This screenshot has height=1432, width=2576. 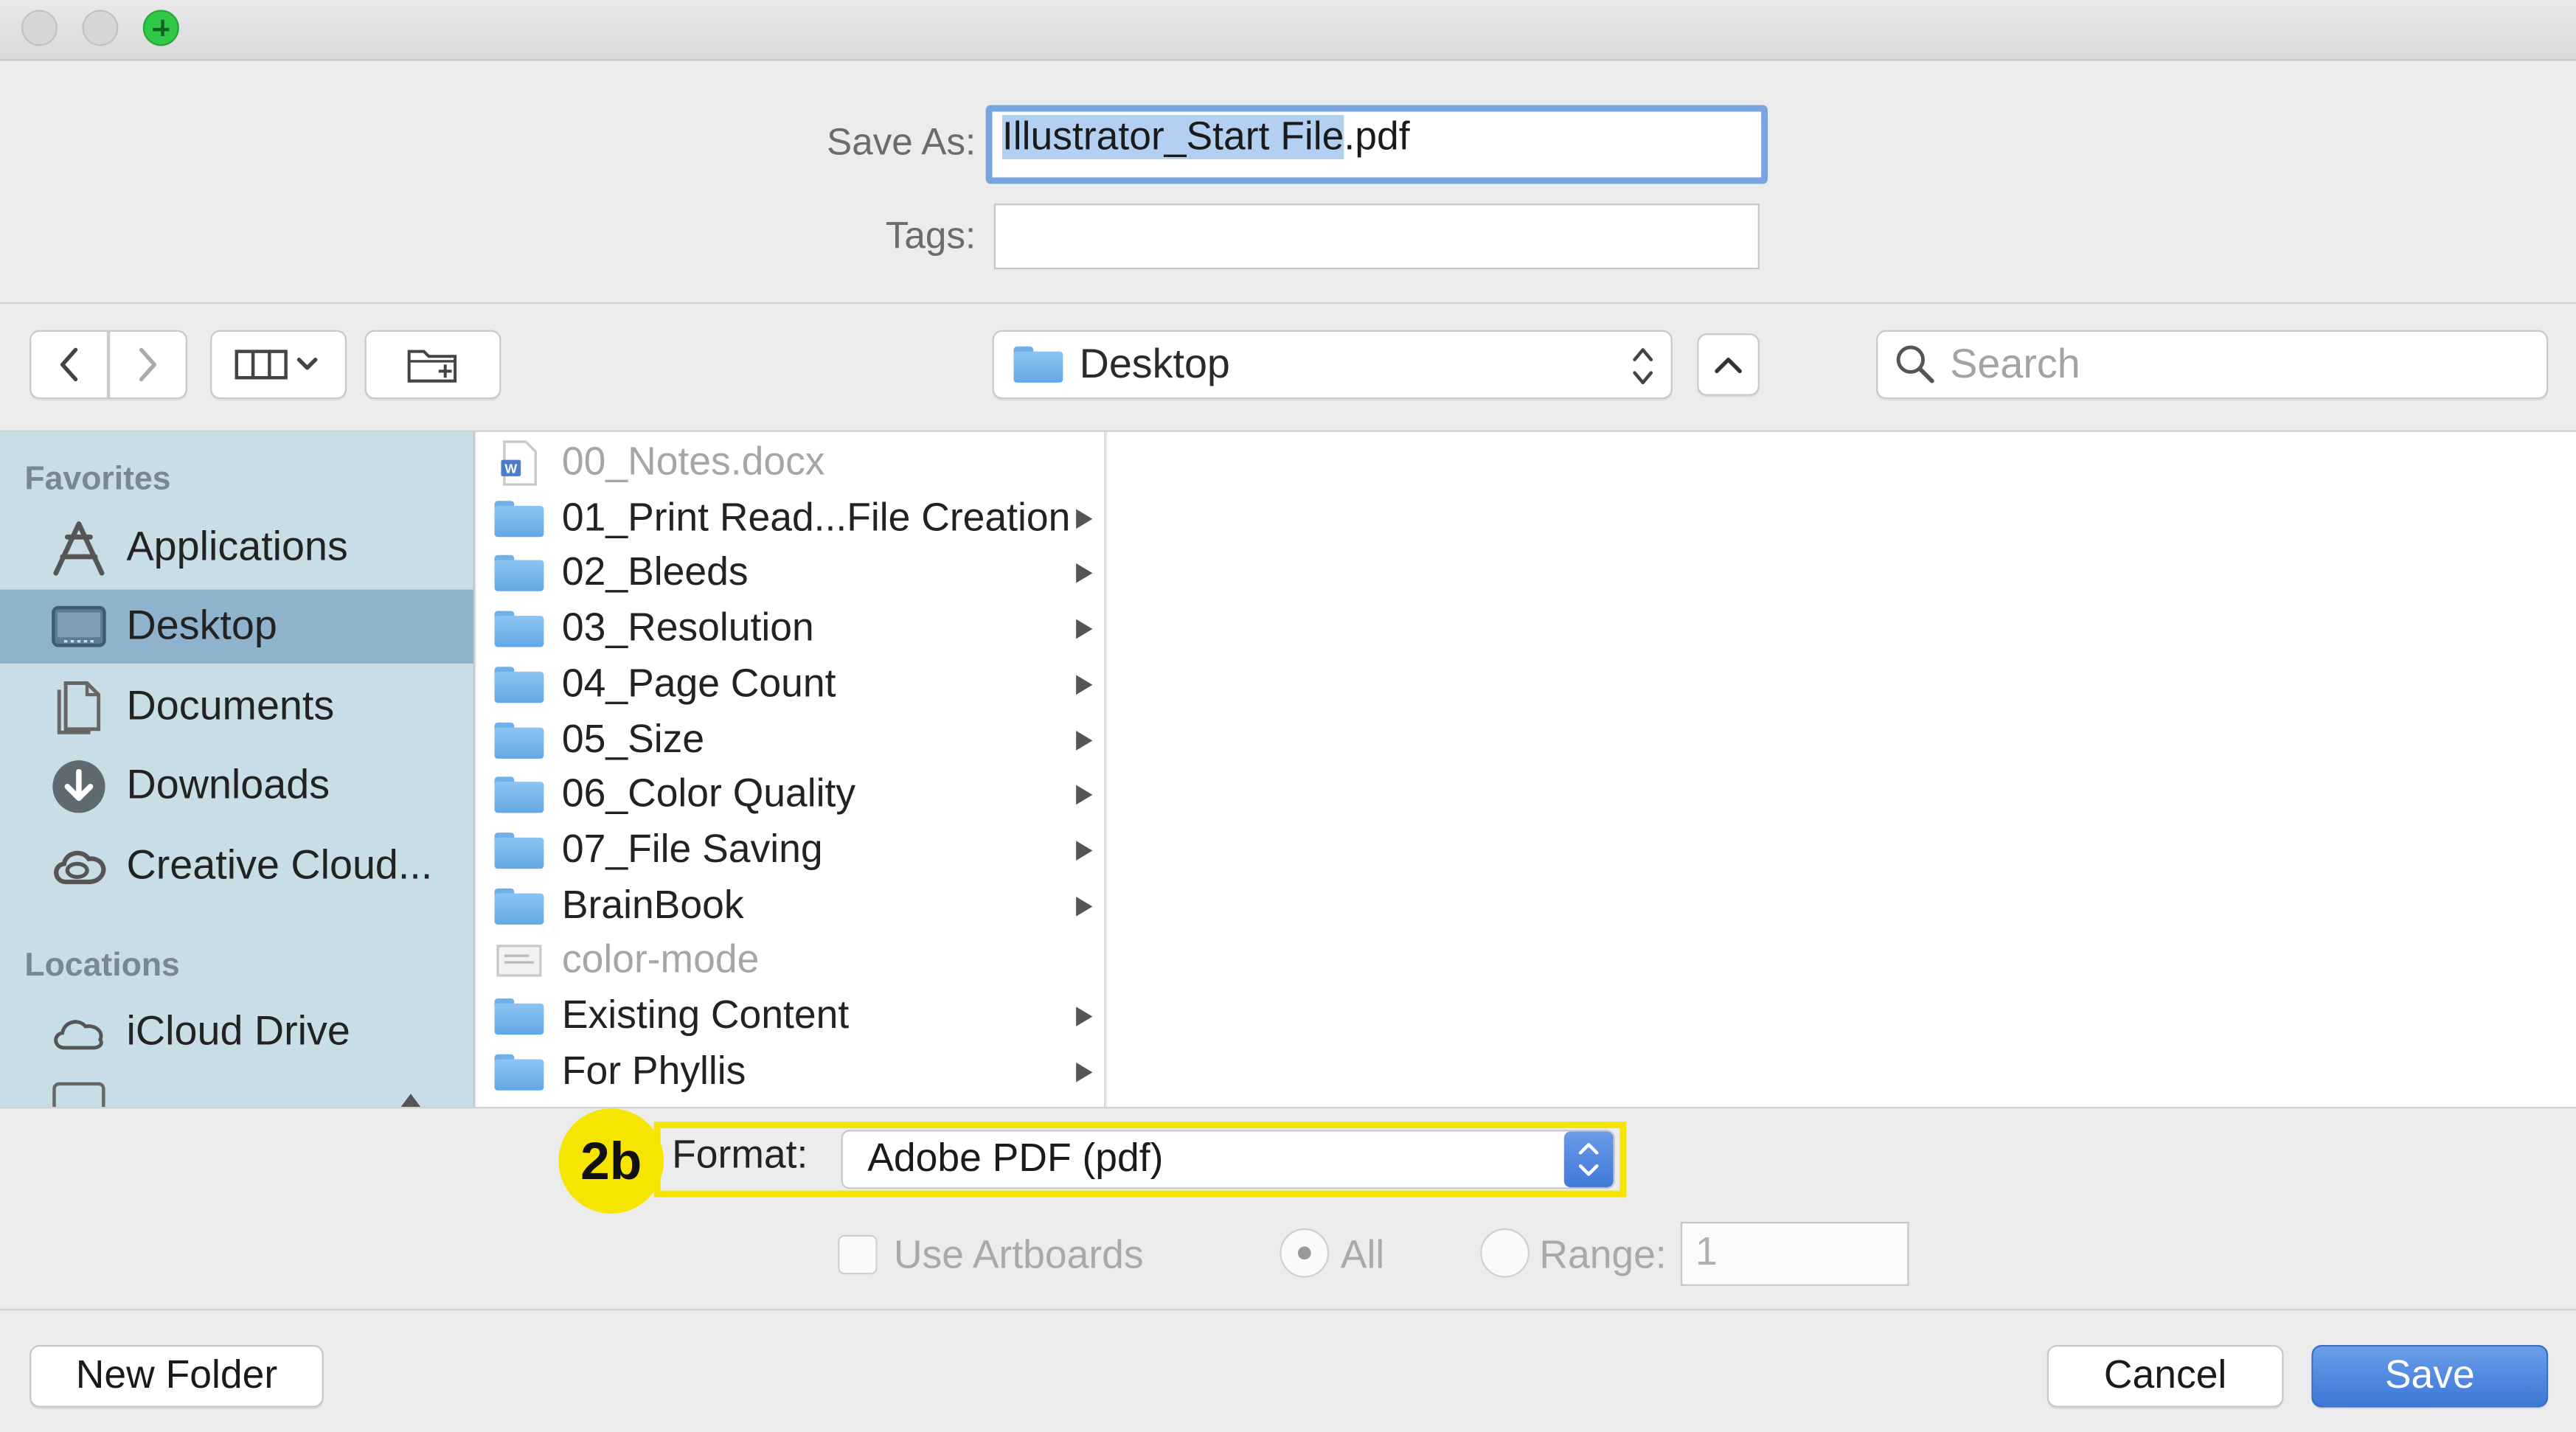 What do you see at coordinates (2015, 364) in the screenshot?
I see `search-placeholder: Search` at bounding box center [2015, 364].